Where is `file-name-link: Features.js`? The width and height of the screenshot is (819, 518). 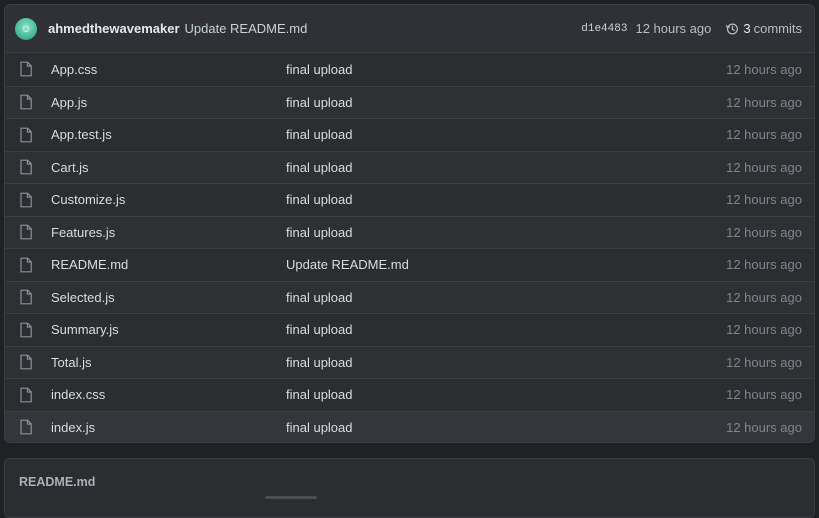
file-name-link: Features.js is located at coordinates (168, 232).